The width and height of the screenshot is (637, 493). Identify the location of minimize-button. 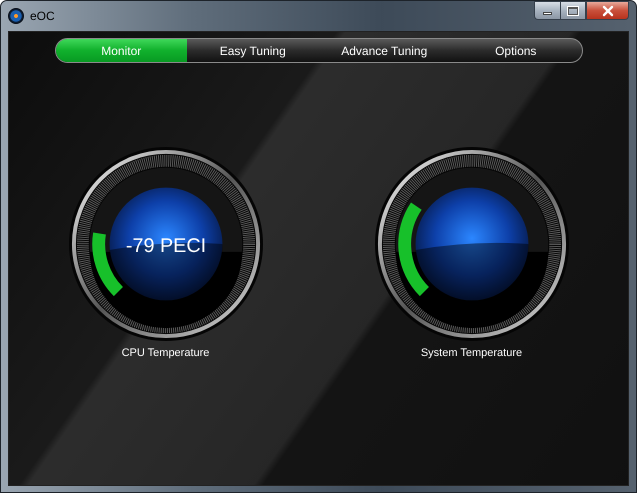
(547, 10).